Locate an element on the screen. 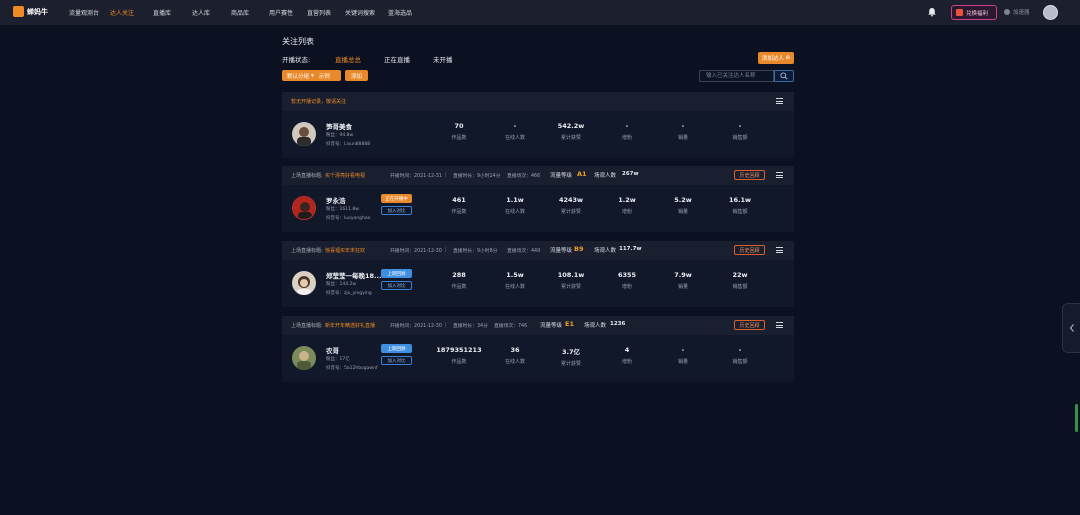 The width and height of the screenshot is (1080, 515). viewers-value: 1236 is located at coordinates (618, 324).